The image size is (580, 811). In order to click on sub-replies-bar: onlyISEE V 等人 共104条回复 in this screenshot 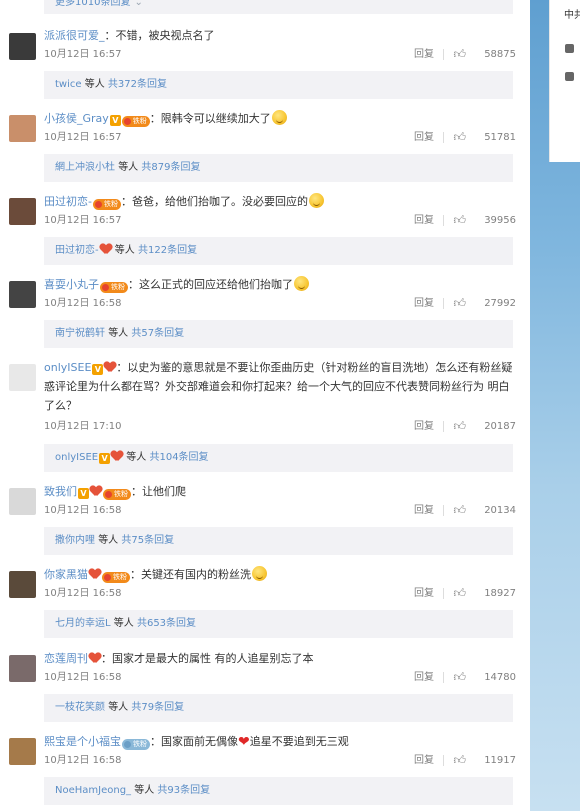, I will do `click(278, 458)`.